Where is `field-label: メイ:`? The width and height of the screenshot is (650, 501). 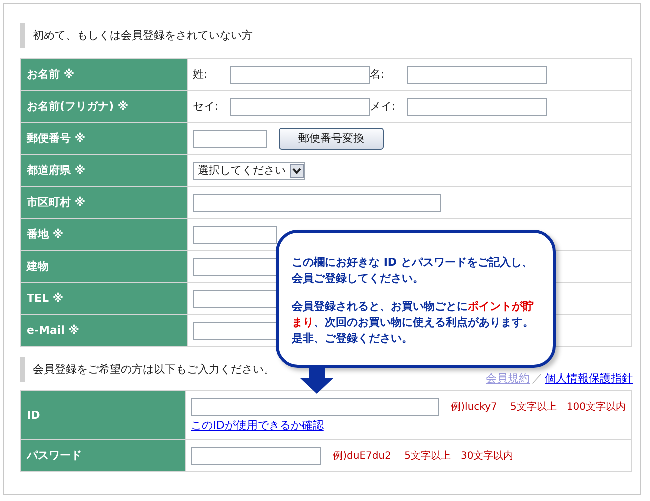
field-label: メイ: is located at coordinates (383, 106).